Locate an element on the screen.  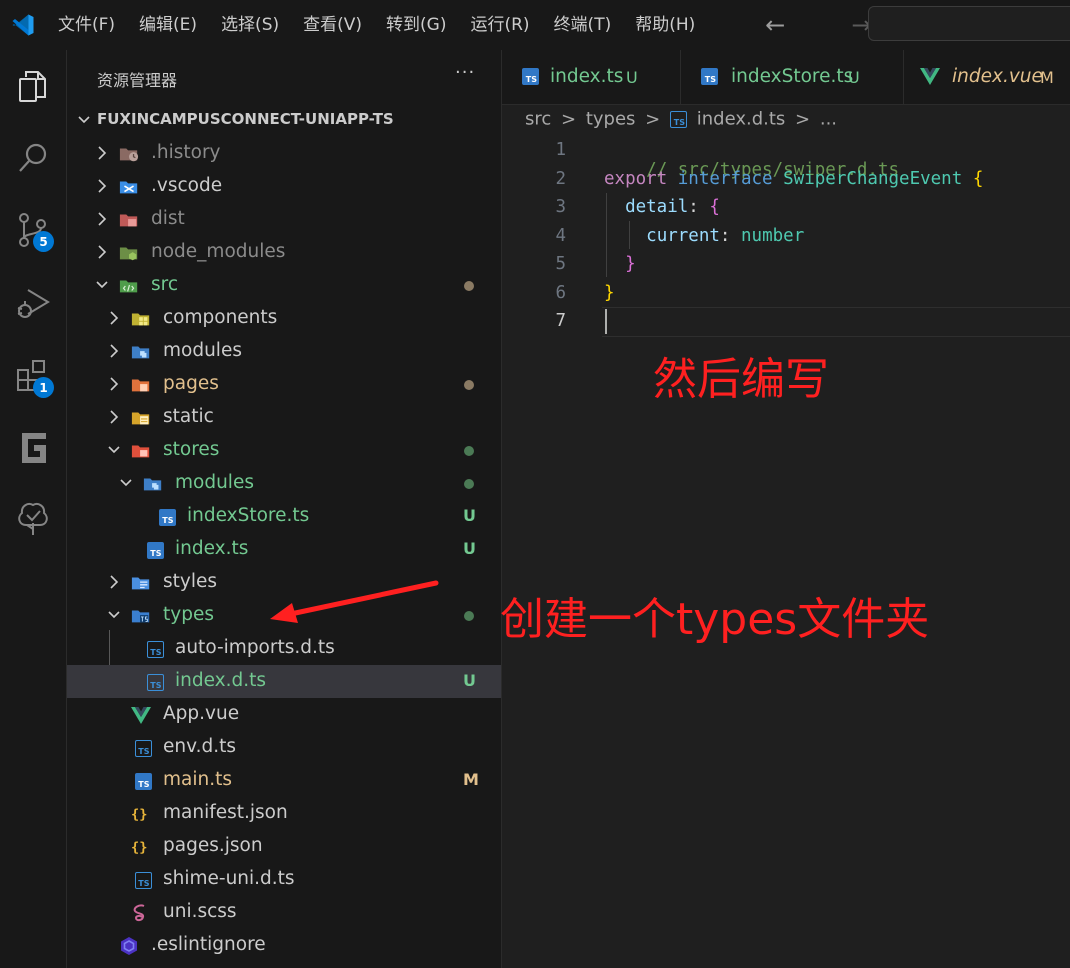
modified-dot is located at coordinates (469, 385).